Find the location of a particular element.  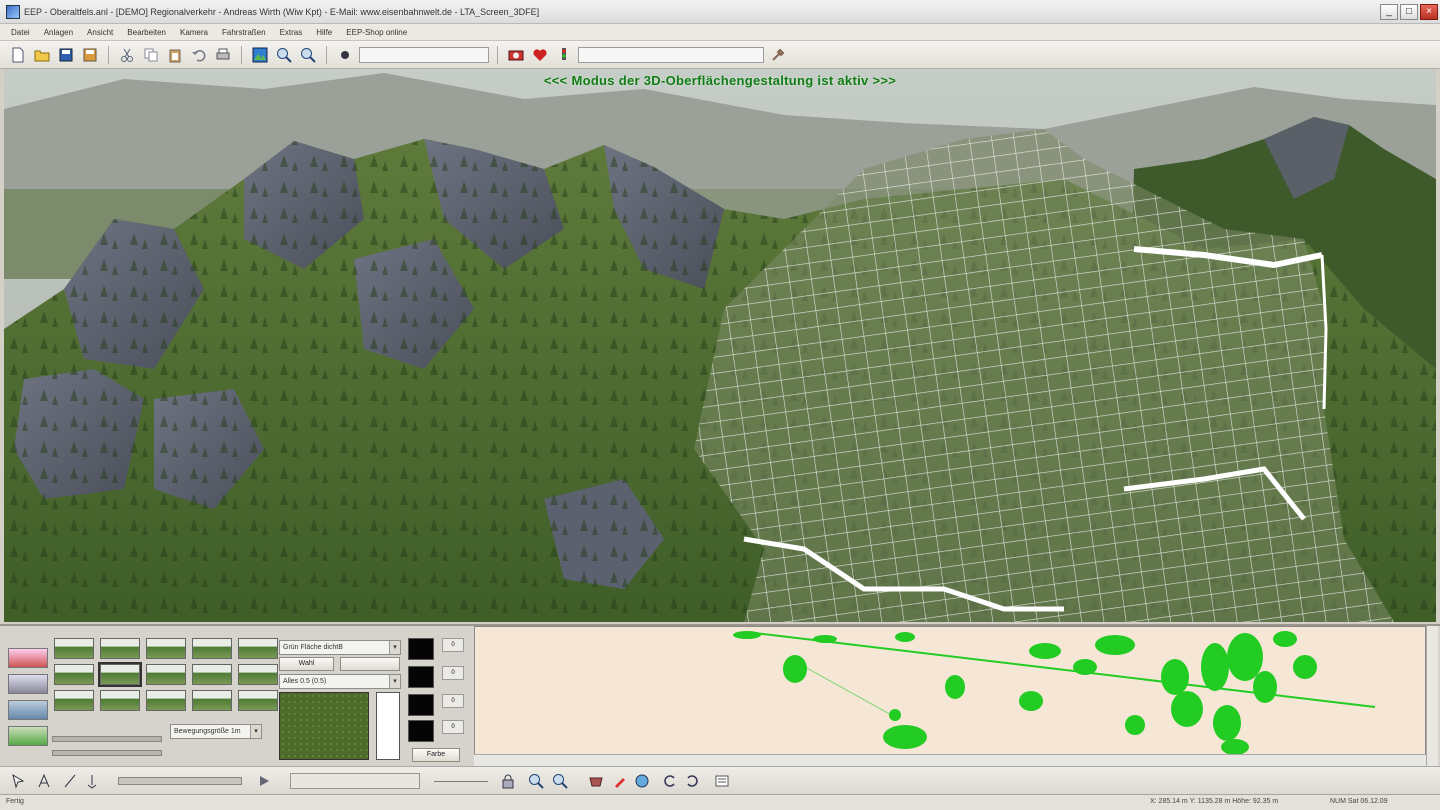

search-field is located at coordinates (671, 54).